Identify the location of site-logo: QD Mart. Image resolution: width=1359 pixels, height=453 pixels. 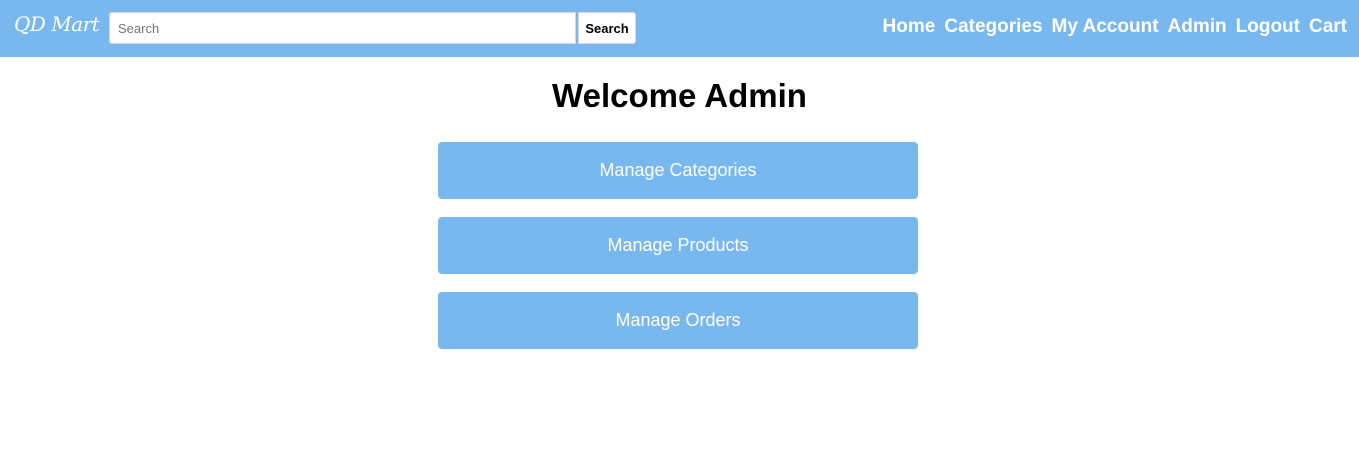
(57, 24).